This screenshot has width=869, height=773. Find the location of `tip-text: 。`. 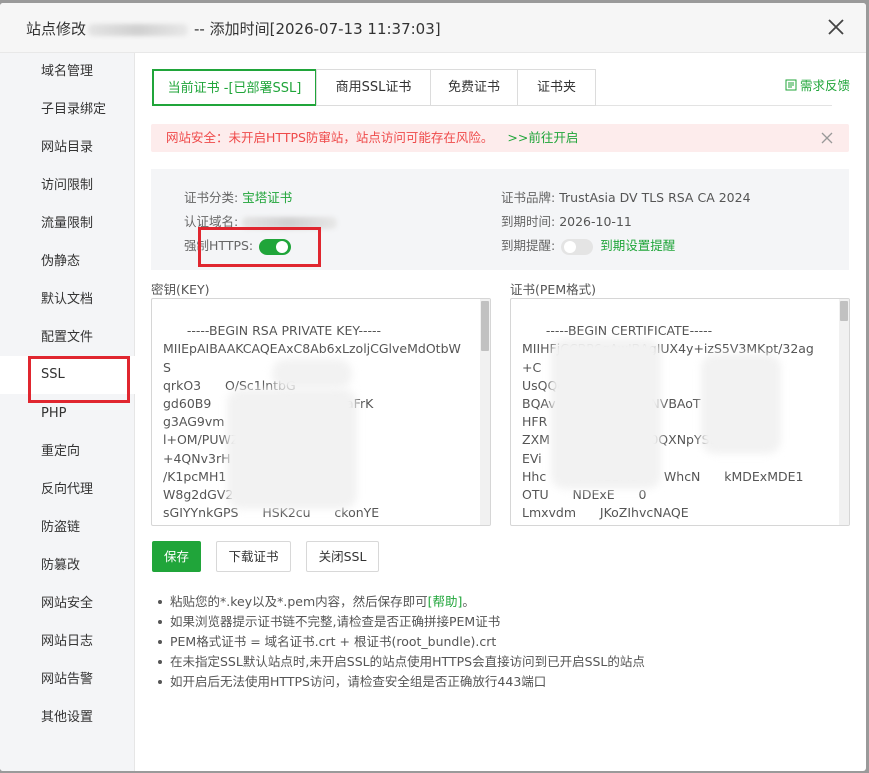

tip-text: 。 is located at coordinates (468, 601).